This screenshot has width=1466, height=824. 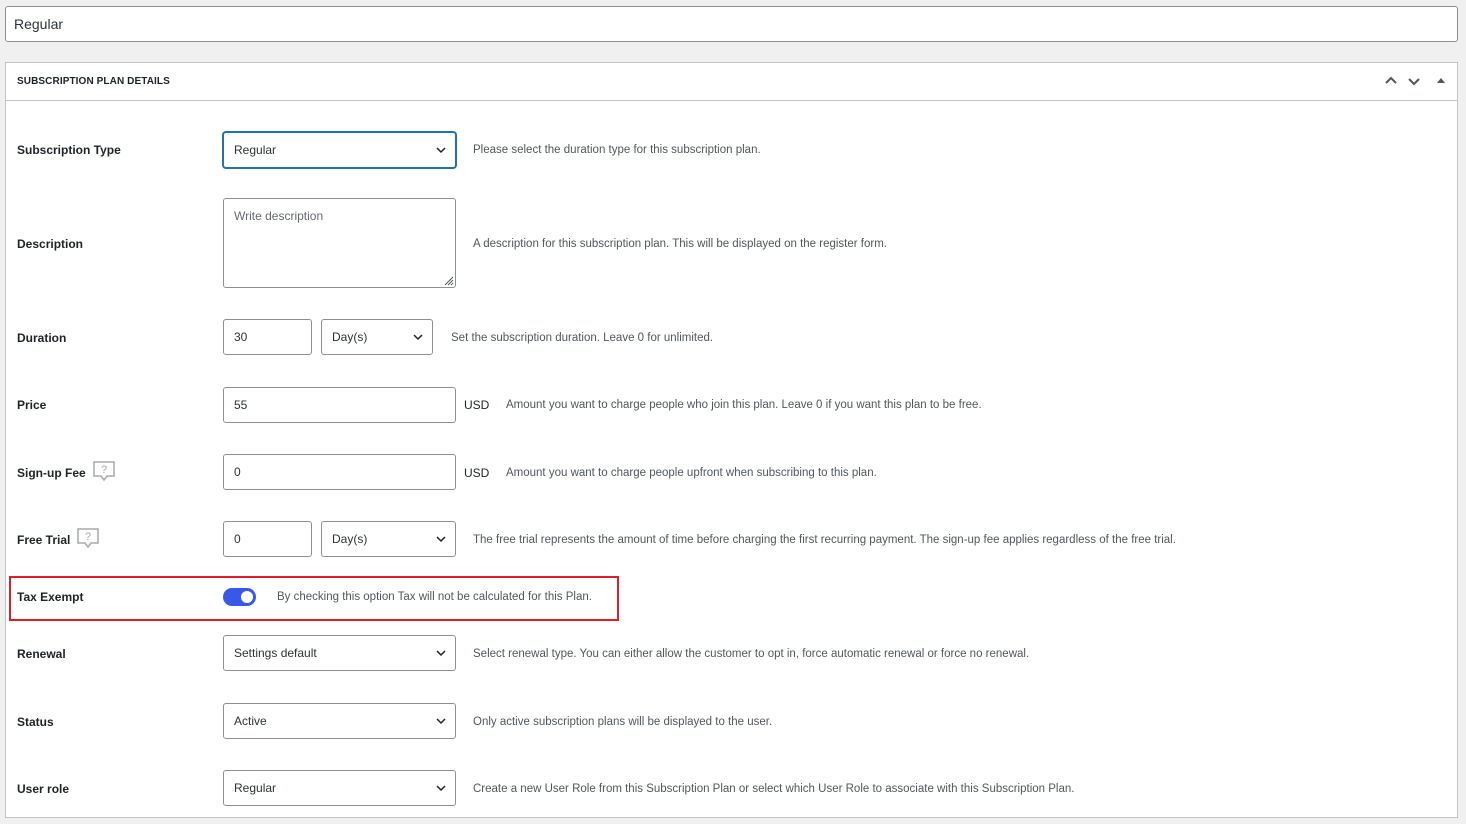 What do you see at coordinates (1391, 81) in the screenshot?
I see `chevron-up-icon` at bounding box center [1391, 81].